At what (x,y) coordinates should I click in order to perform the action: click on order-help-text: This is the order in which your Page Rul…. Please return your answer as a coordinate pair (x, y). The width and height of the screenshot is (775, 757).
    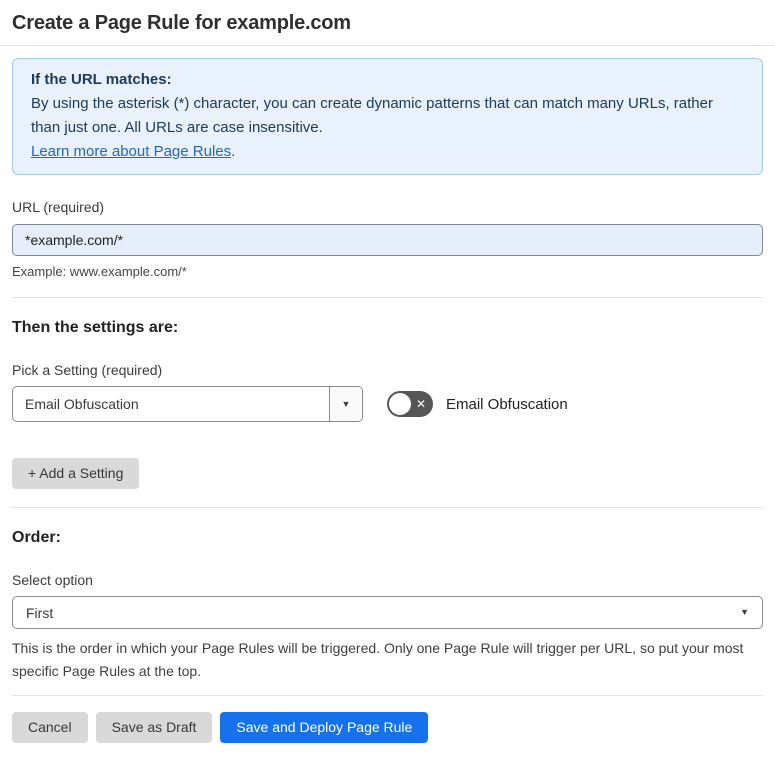
    Looking at the image, I should click on (378, 659).